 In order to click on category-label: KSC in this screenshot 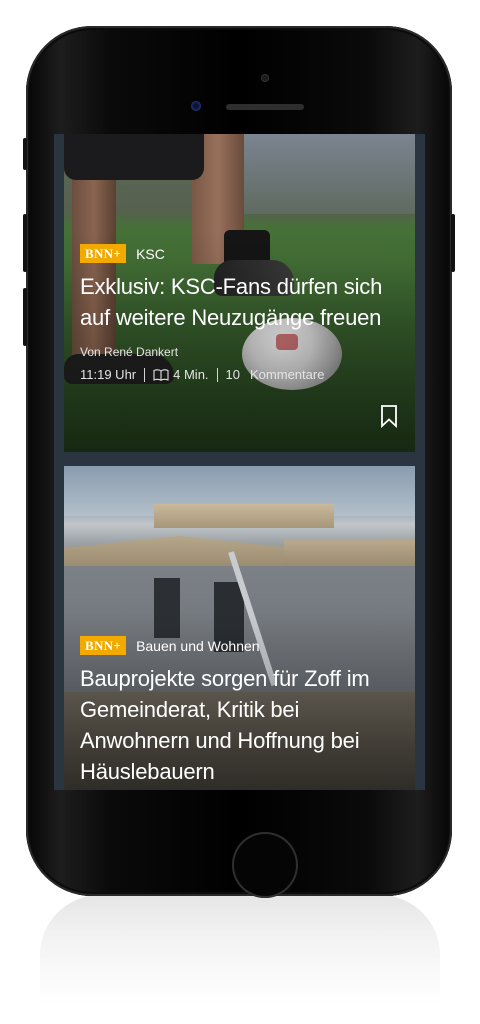, I will do `click(150, 254)`.